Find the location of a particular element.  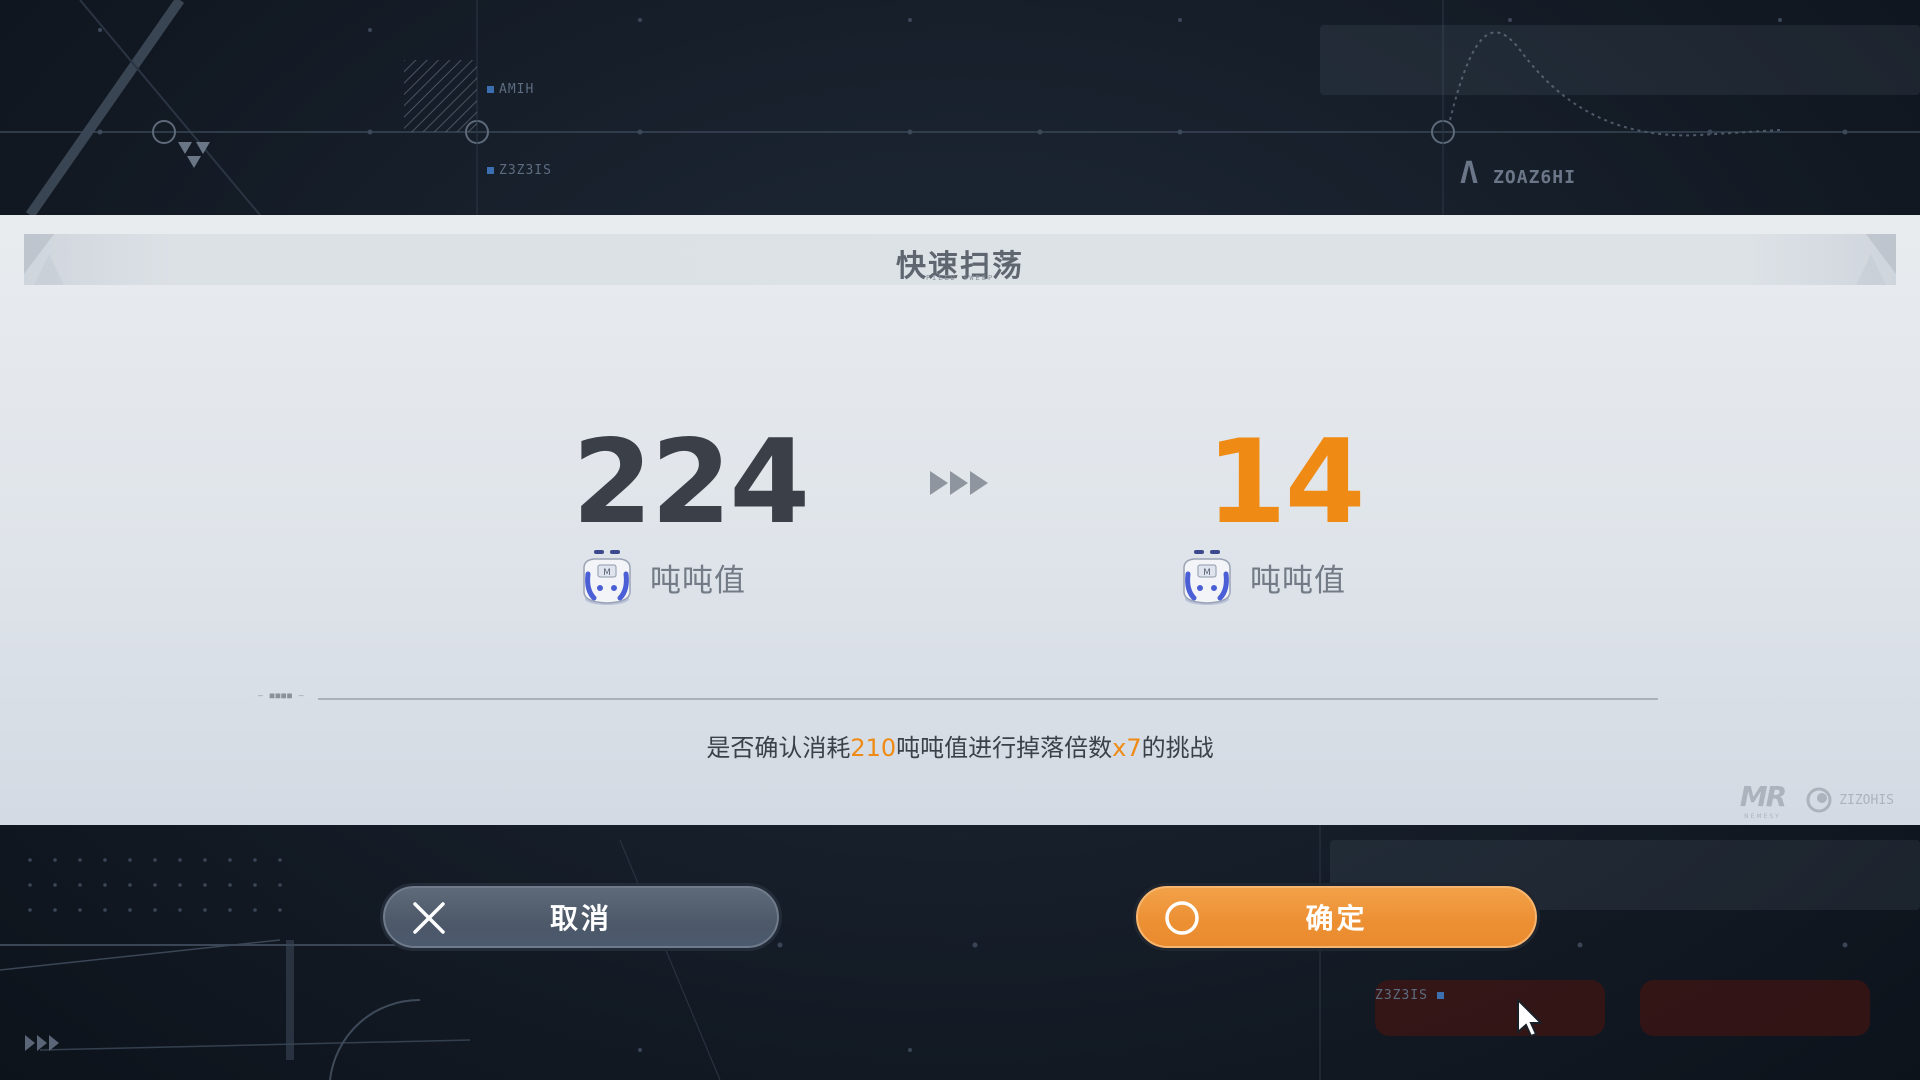

confirm-button: 确定 is located at coordinates (1336, 917).